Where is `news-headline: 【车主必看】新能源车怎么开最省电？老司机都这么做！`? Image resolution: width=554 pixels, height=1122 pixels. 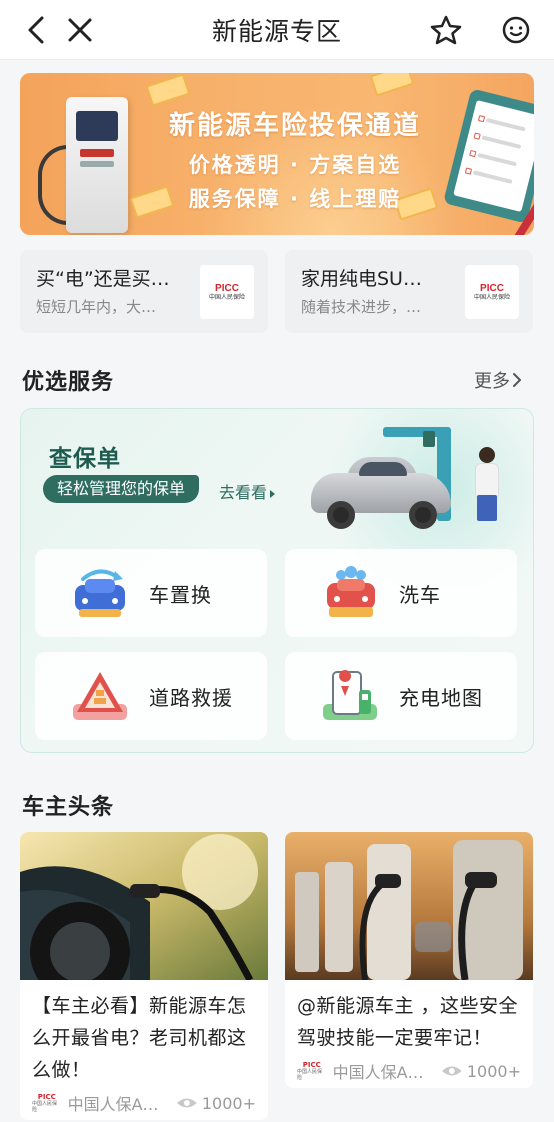
news-headline: 【车主必看】新能源车怎么开最省电？老司机都这么做！ is located at coordinates (139, 1038).